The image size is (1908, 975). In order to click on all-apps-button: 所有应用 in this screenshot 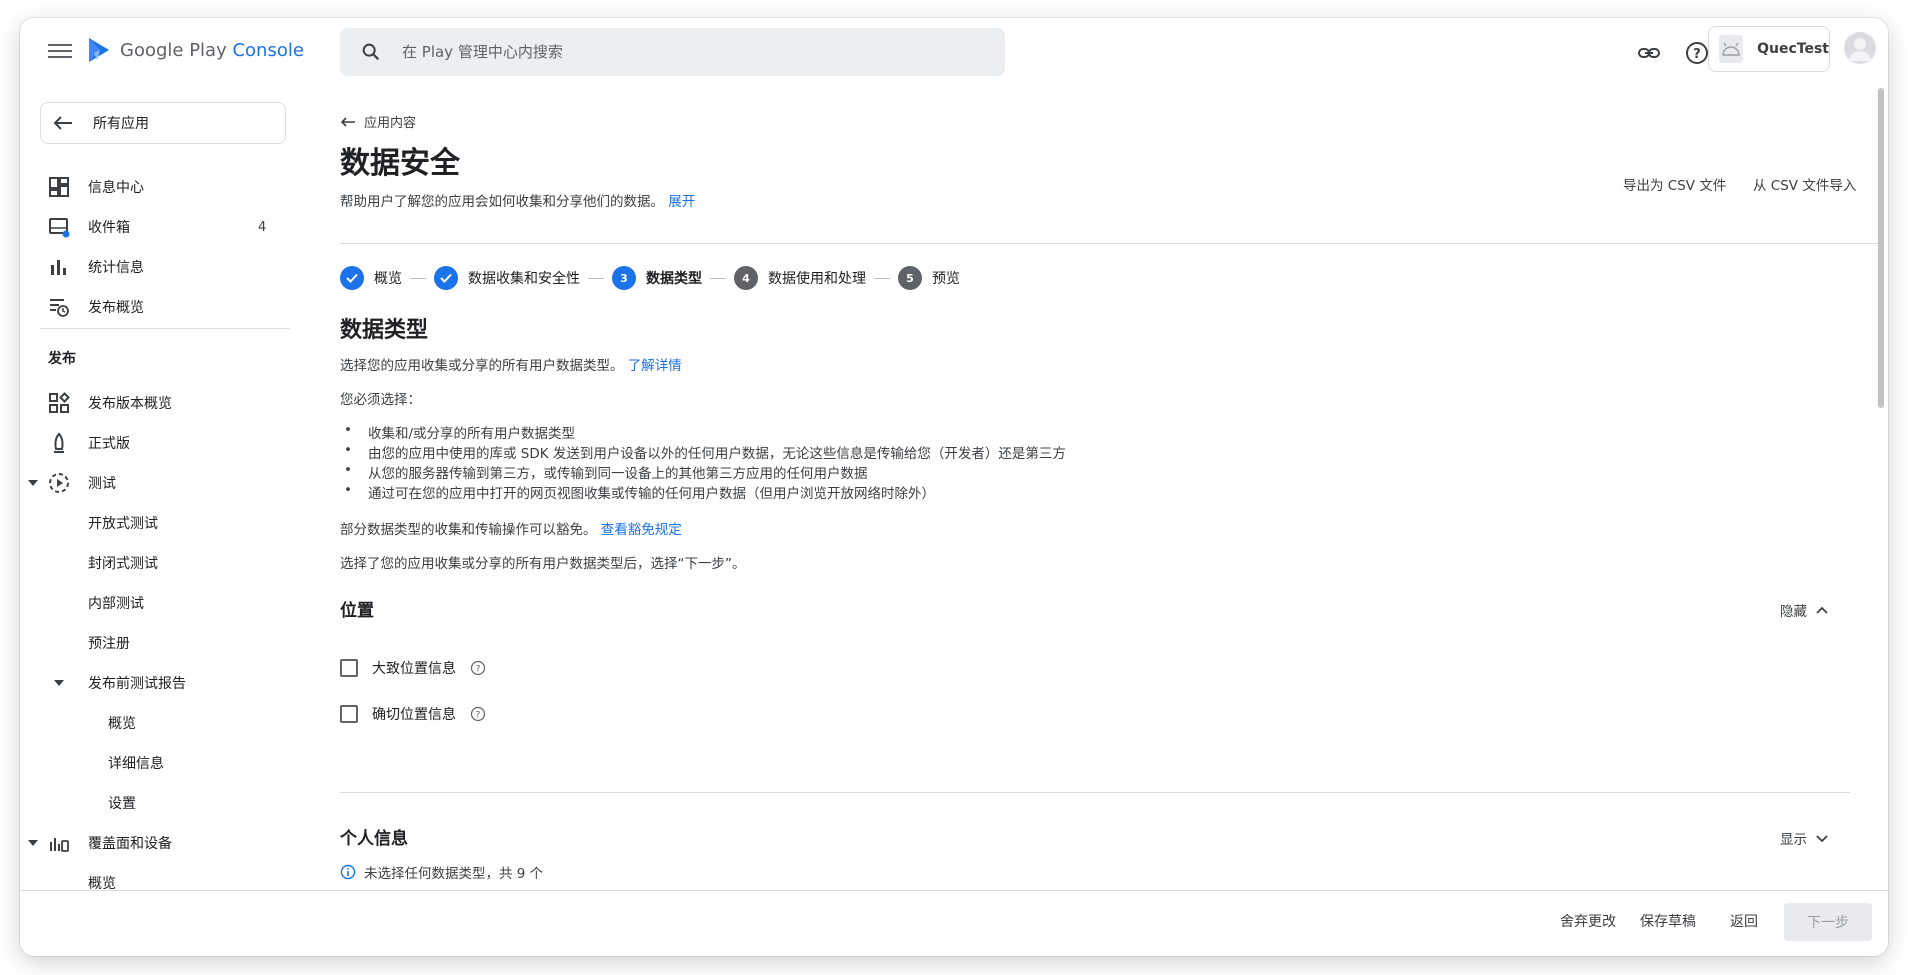, I will do `click(163, 123)`.